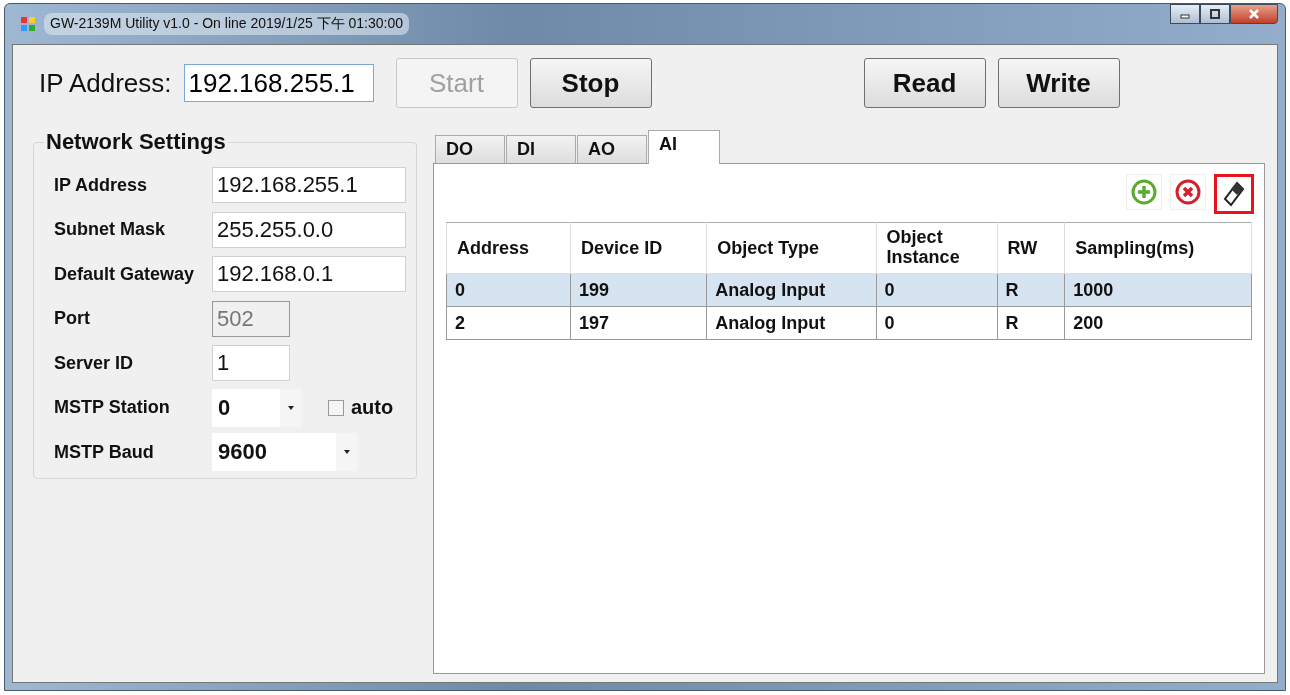 The width and height of the screenshot is (1290, 695). Describe the element at coordinates (1158, 323) in the screenshot. I see `table-cell: 200` at that location.